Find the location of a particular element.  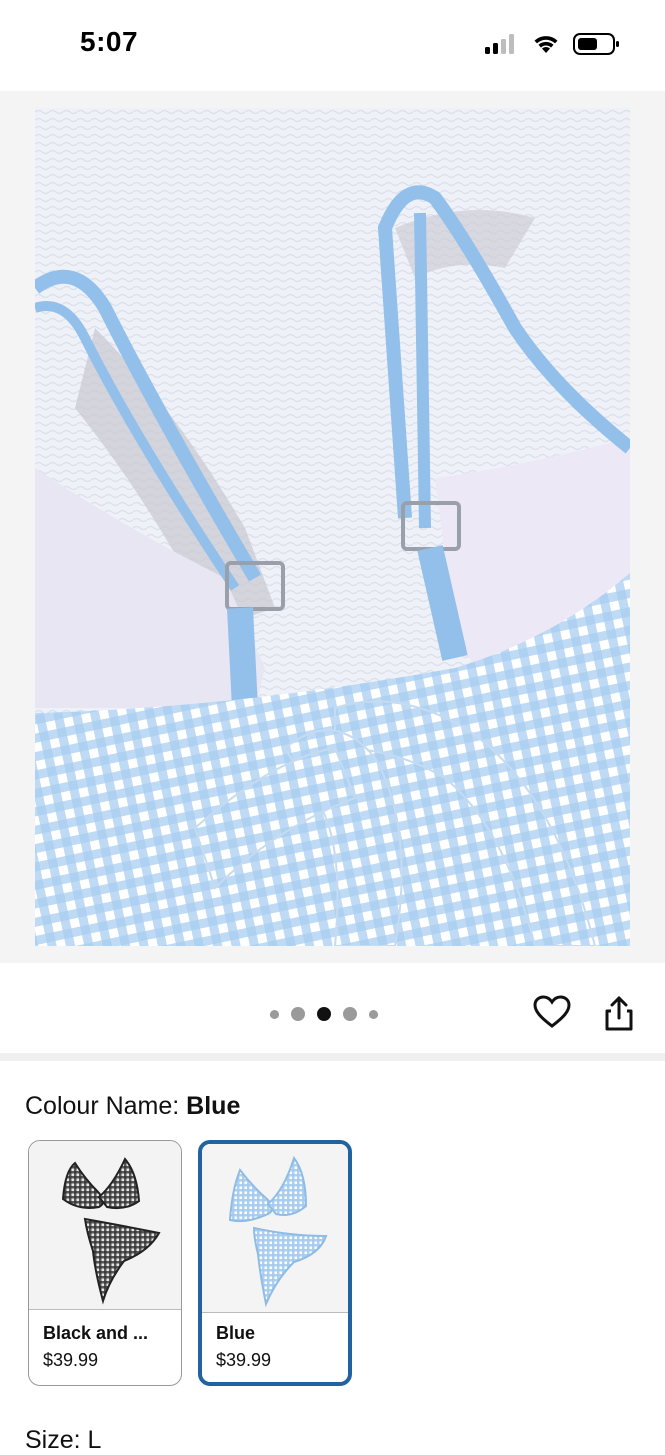

status-time: 5:07 is located at coordinates (109, 41).